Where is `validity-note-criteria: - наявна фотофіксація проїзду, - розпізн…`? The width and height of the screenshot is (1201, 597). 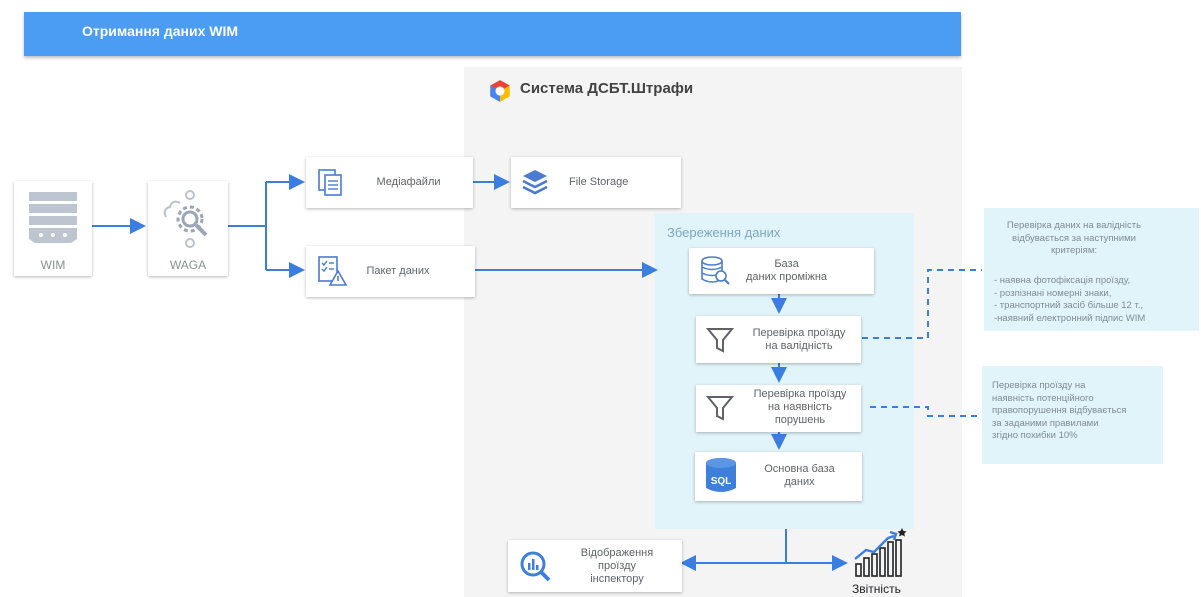
validity-note-criteria: - наявна фотофіксація проїзду, - розпізн… is located at coordinates (1070, 299).